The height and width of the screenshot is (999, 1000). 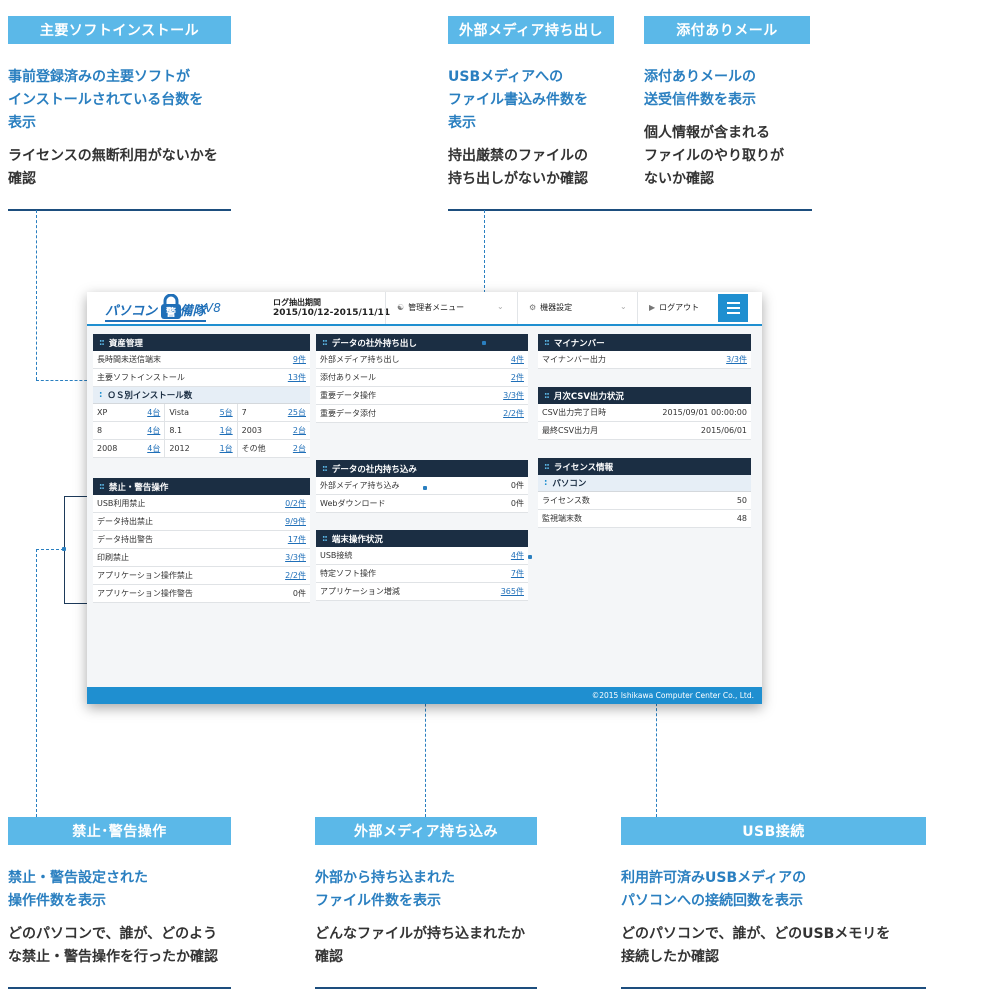 I want to click on app-footer: ©2015 Ishikawa Computer Center Co., Ltd., so click(x=424, y=695).